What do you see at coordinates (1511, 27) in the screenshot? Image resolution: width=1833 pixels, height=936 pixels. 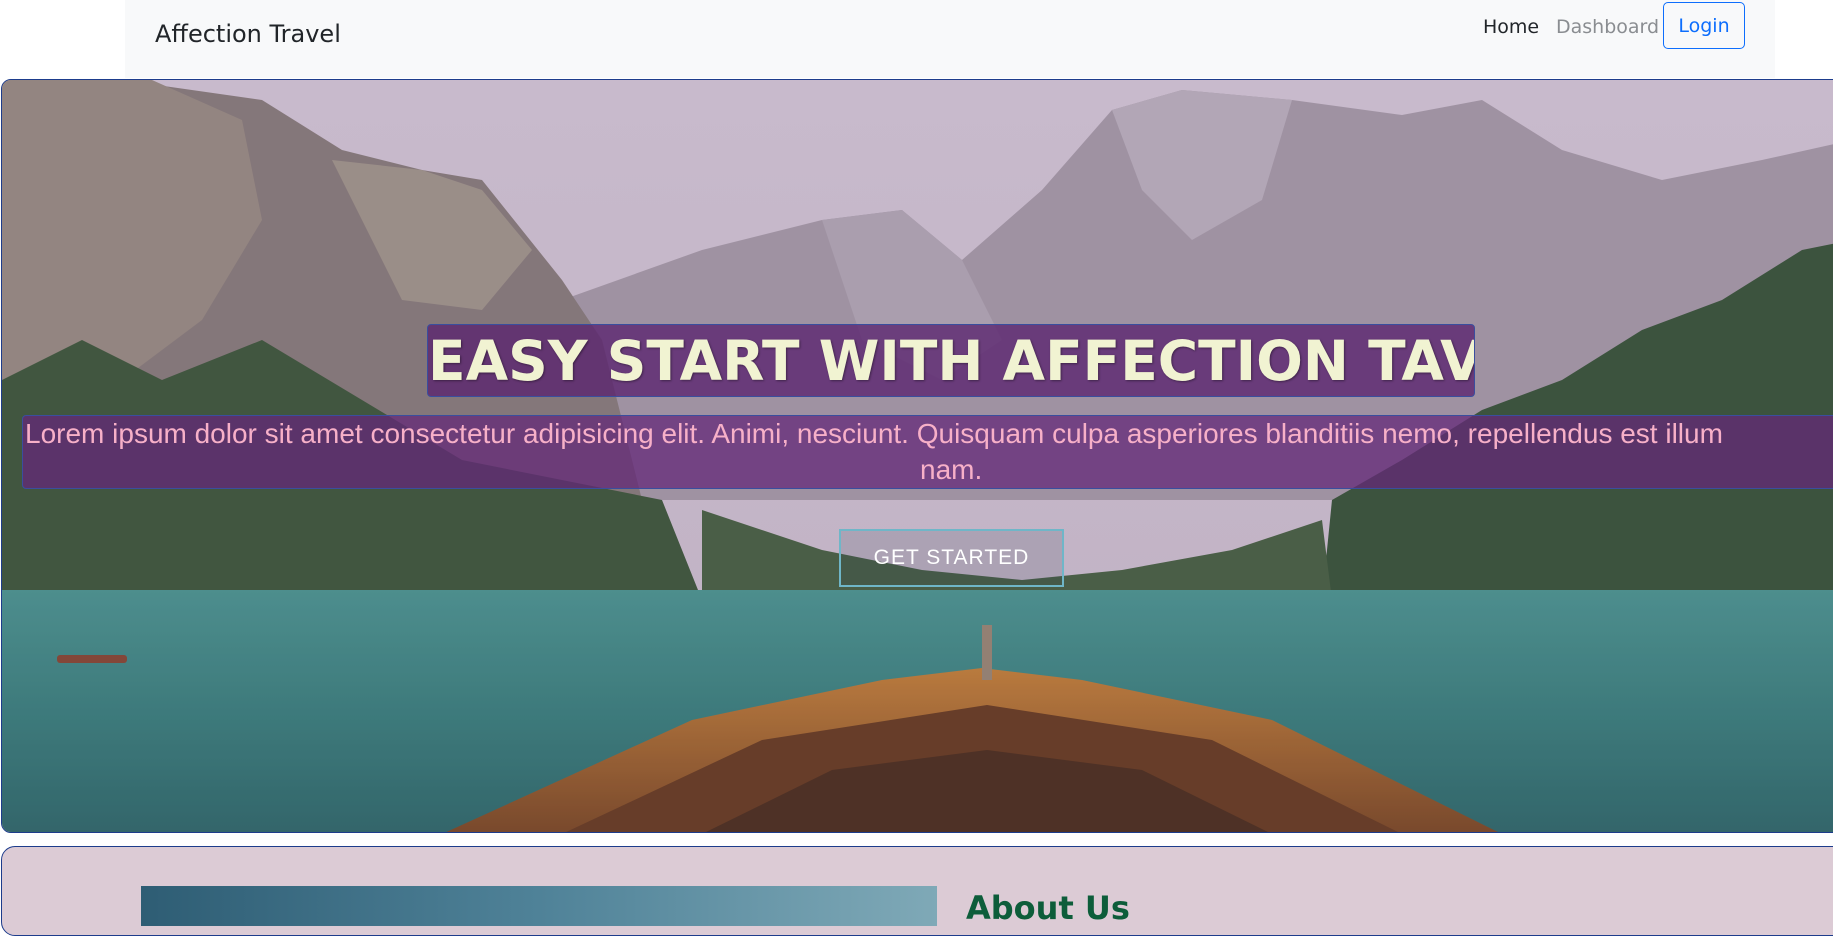 I see `nav-link-home: Home` at bounding box center [1511, 27].